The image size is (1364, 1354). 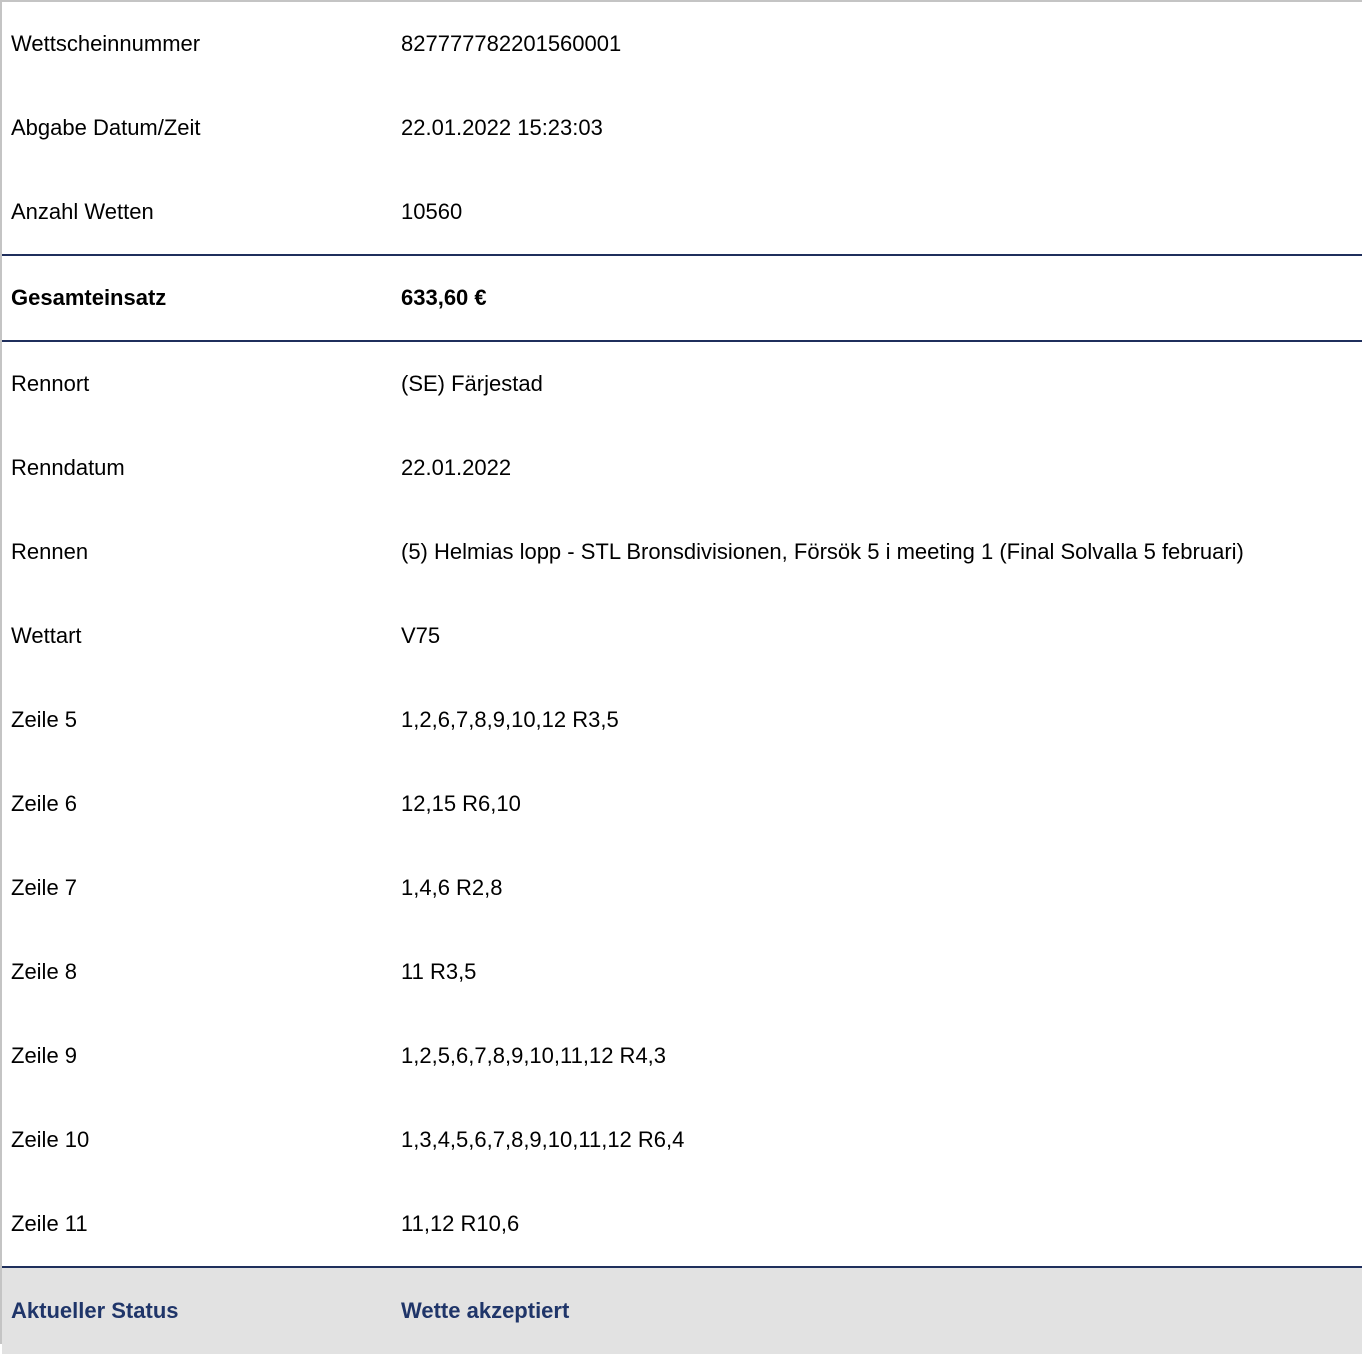 I want to click on total-stake-label: Gesamteinsatz, so click(x=89, y=297).